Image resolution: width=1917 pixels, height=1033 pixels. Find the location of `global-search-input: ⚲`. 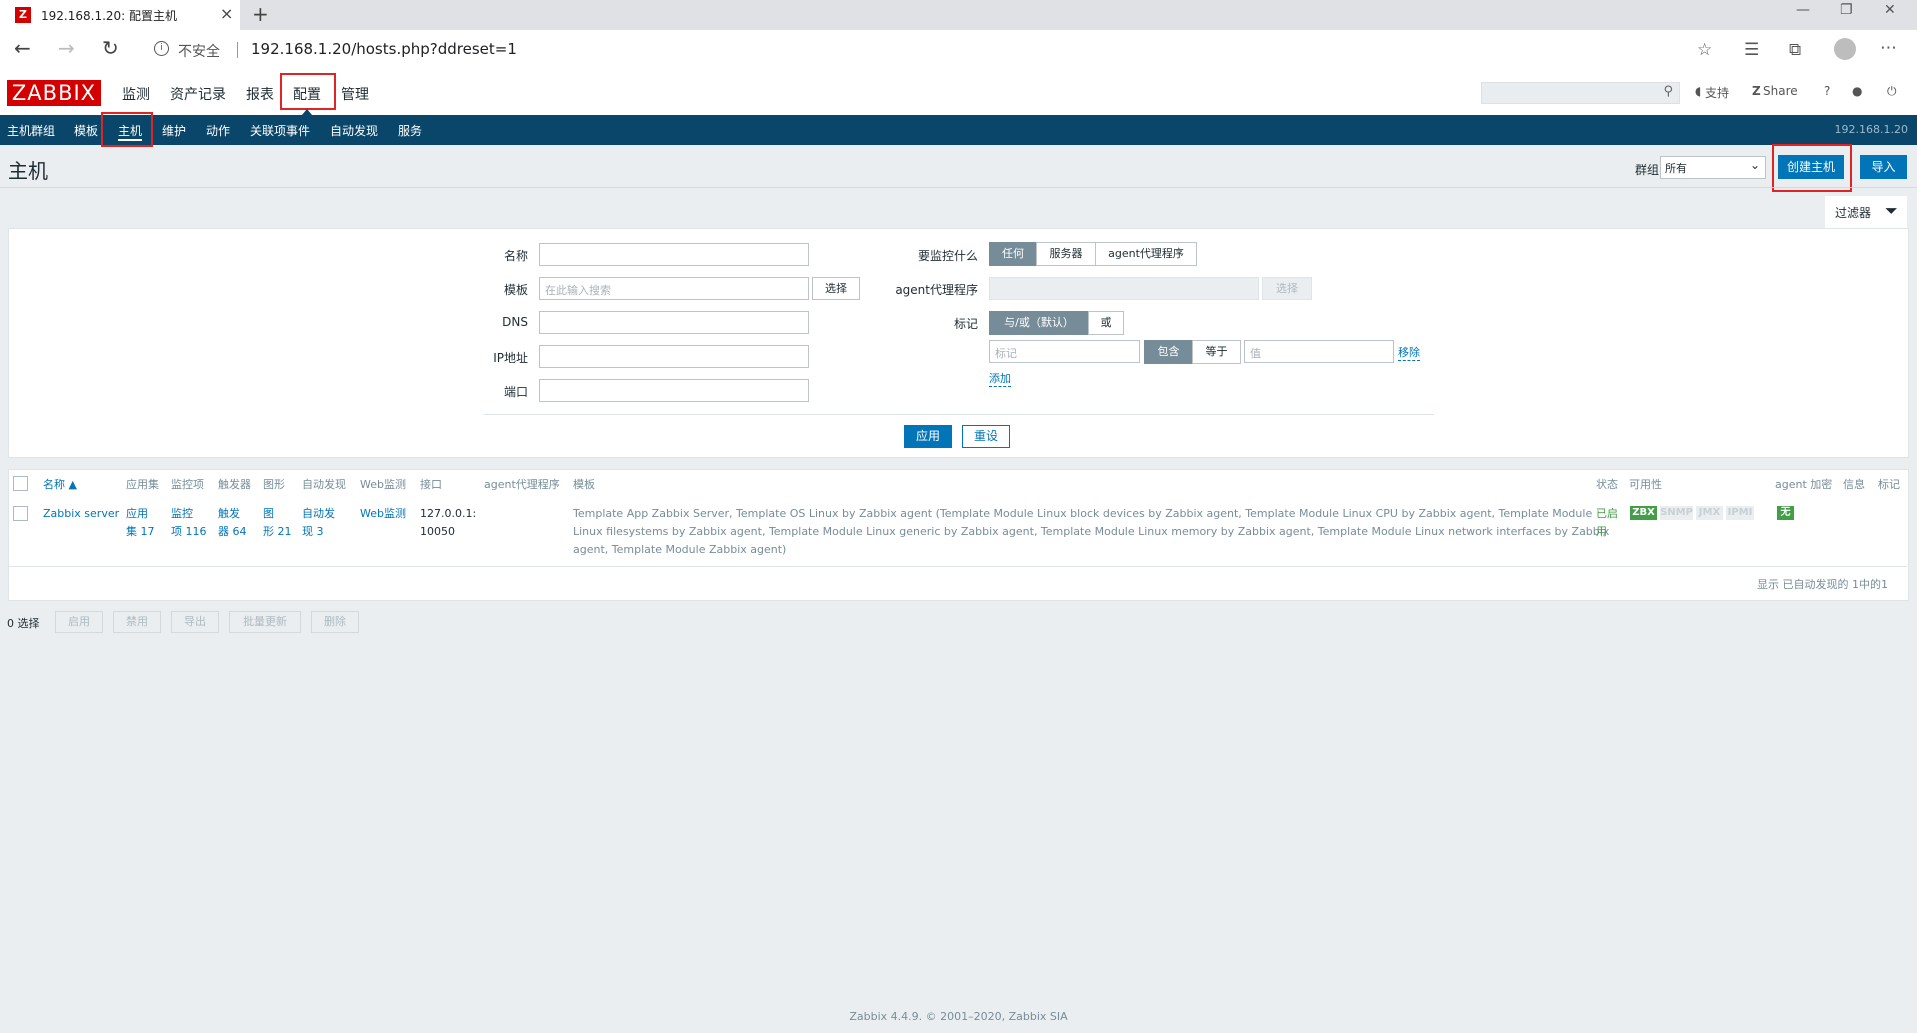

global-search-input: ⚲ is located at coordinates (1580, 93).